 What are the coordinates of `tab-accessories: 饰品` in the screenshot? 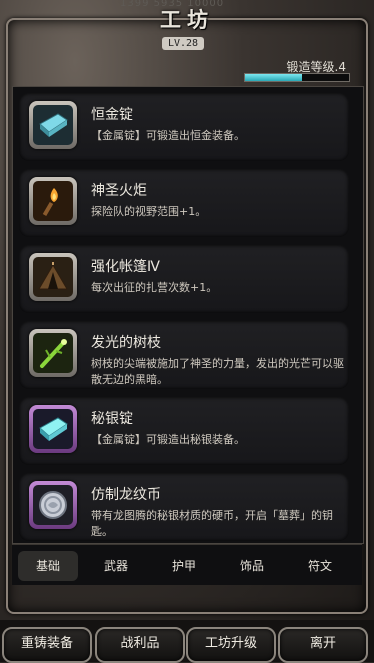 It's located at (252, 566).